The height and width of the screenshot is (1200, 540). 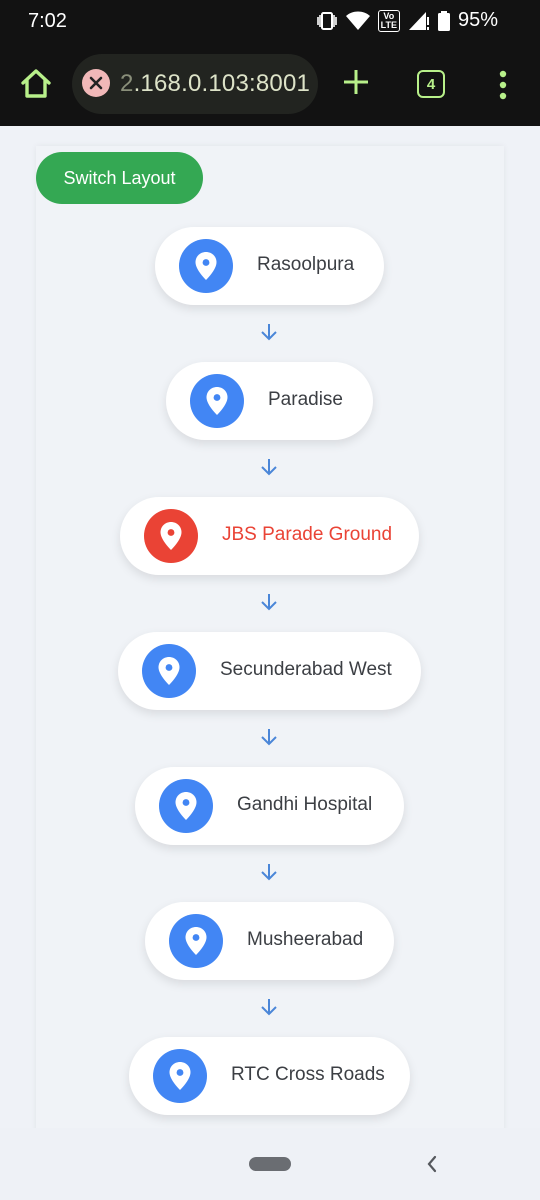 I want to click on stop-card: Rasoolpura, so click(x=269, y=266).